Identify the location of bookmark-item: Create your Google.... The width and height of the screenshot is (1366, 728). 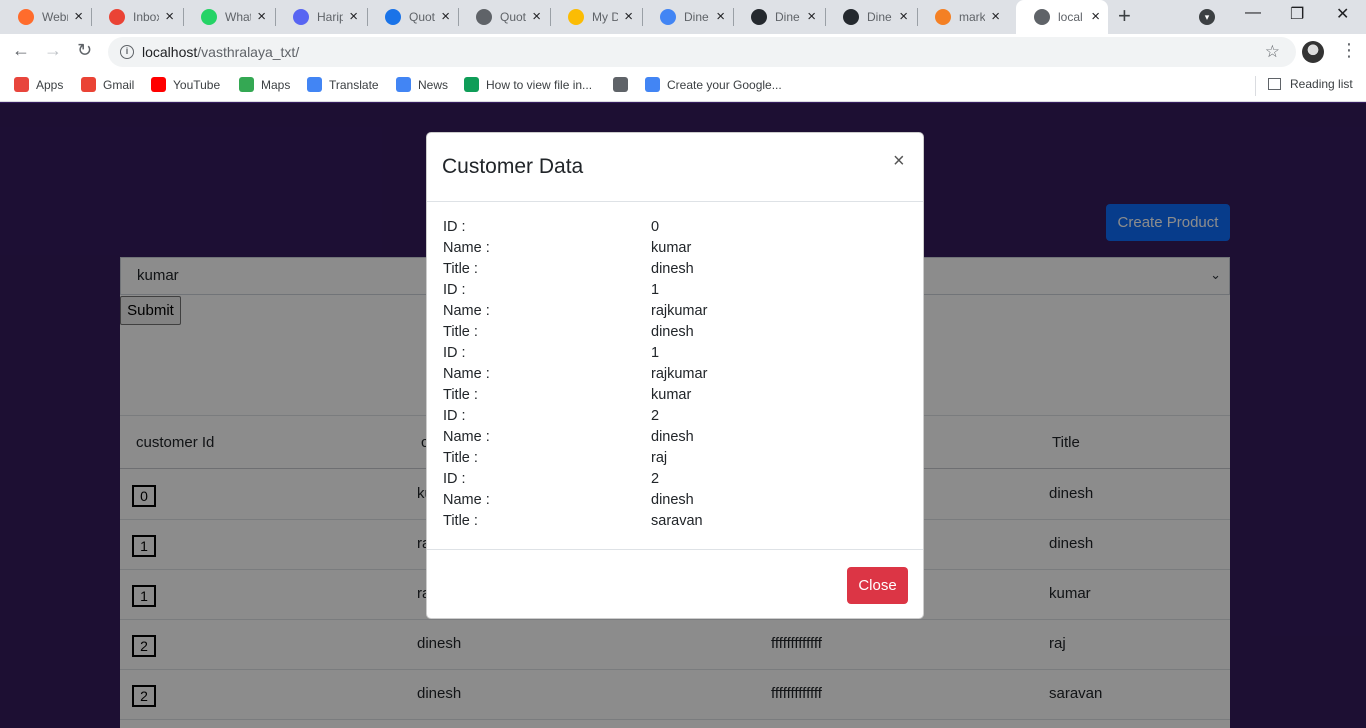
(713, 84).